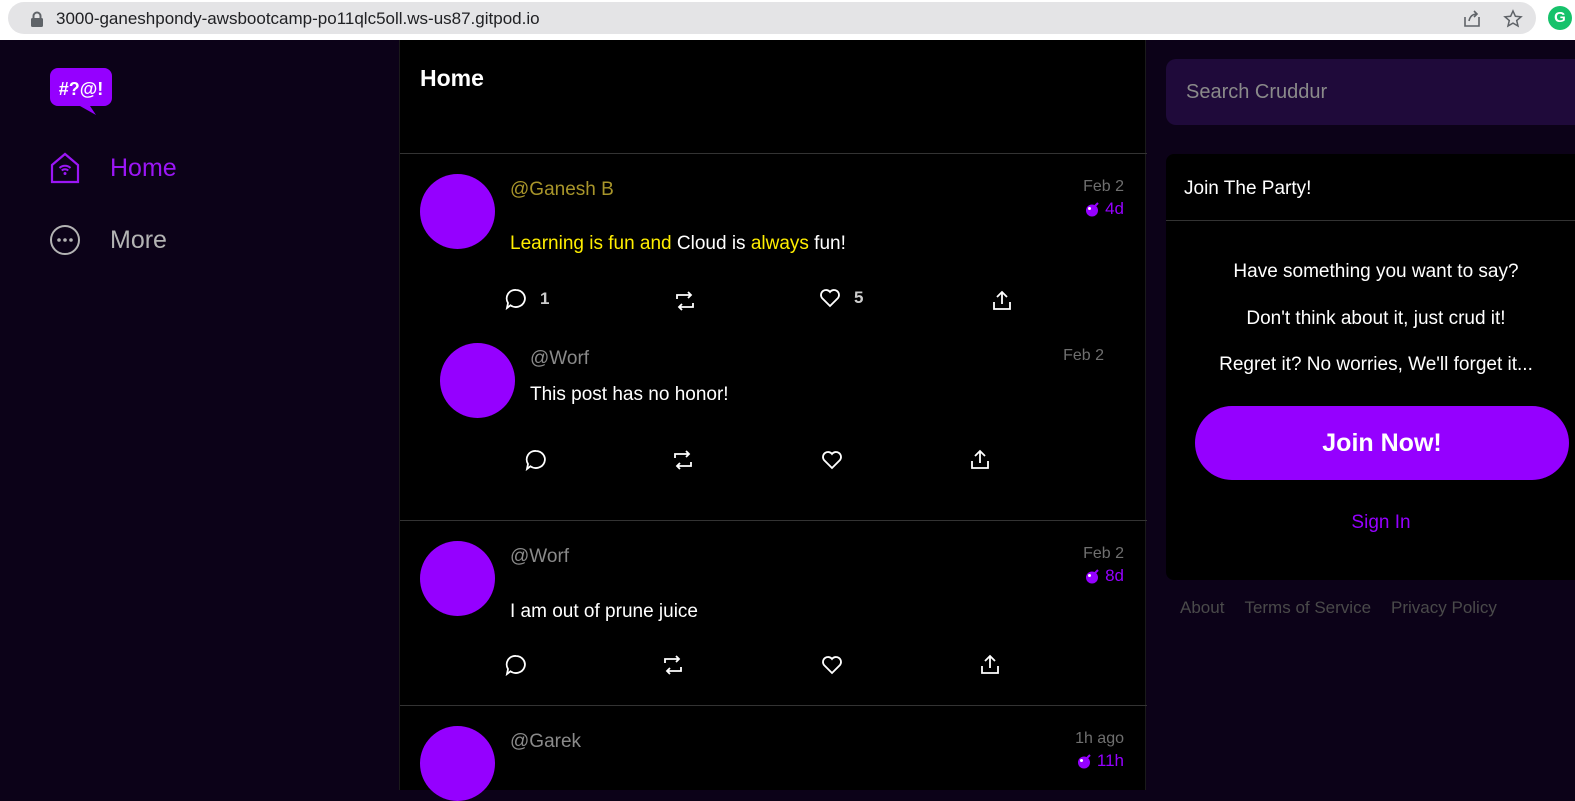  I want to click on post-expires-time: 8d, so click(1104, 576).